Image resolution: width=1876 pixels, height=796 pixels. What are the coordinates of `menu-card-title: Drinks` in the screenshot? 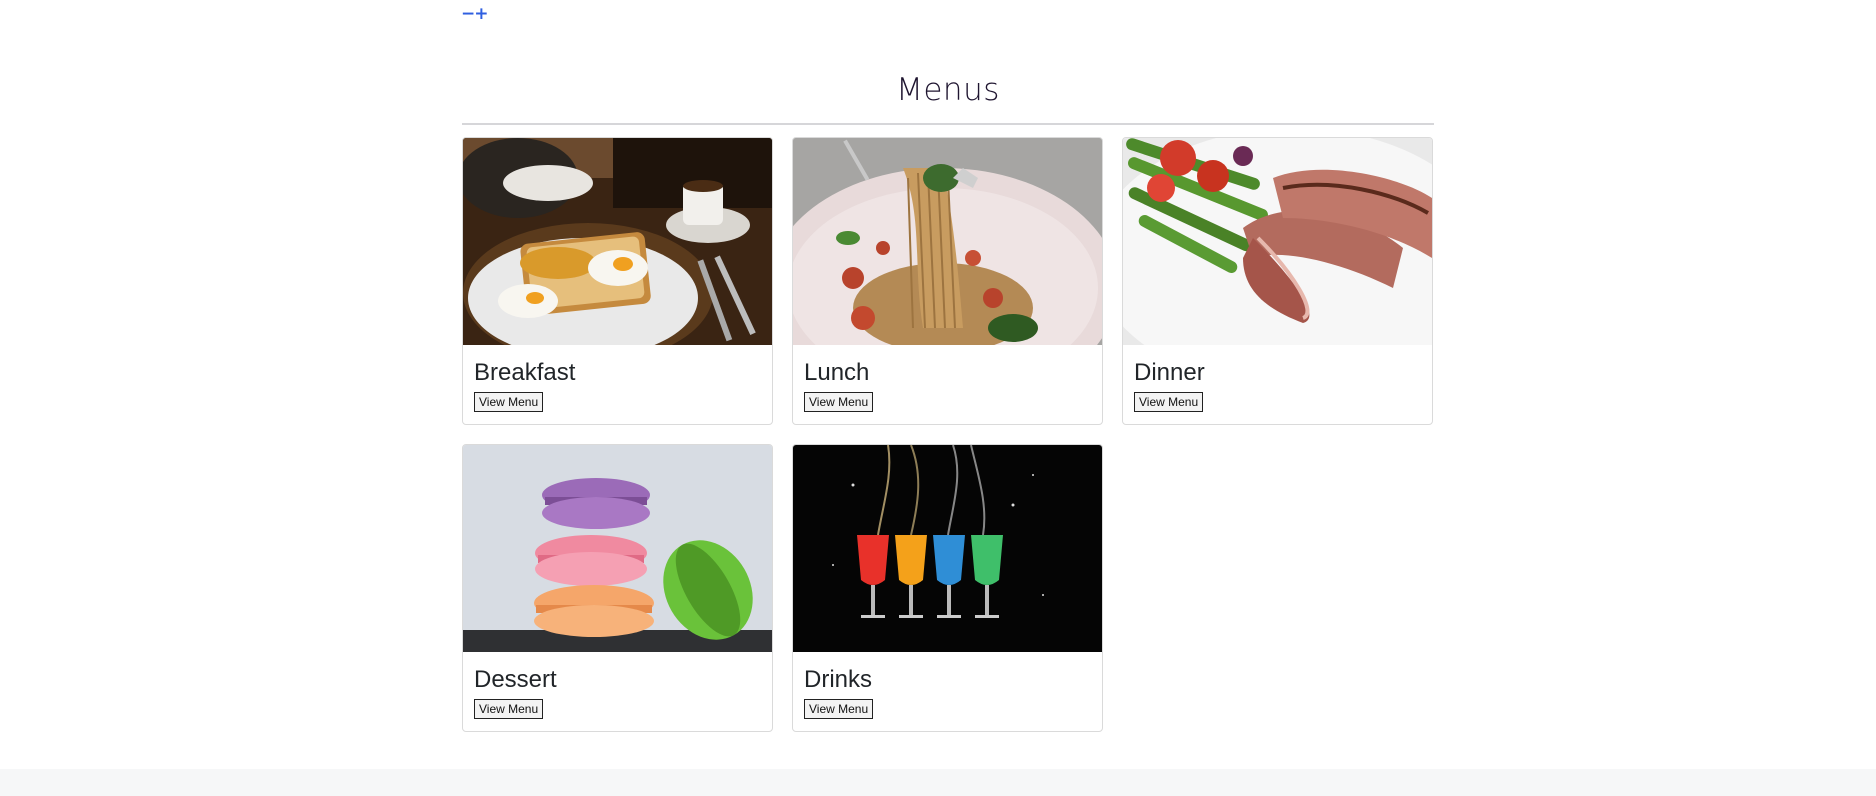 It's located at (838, 679).